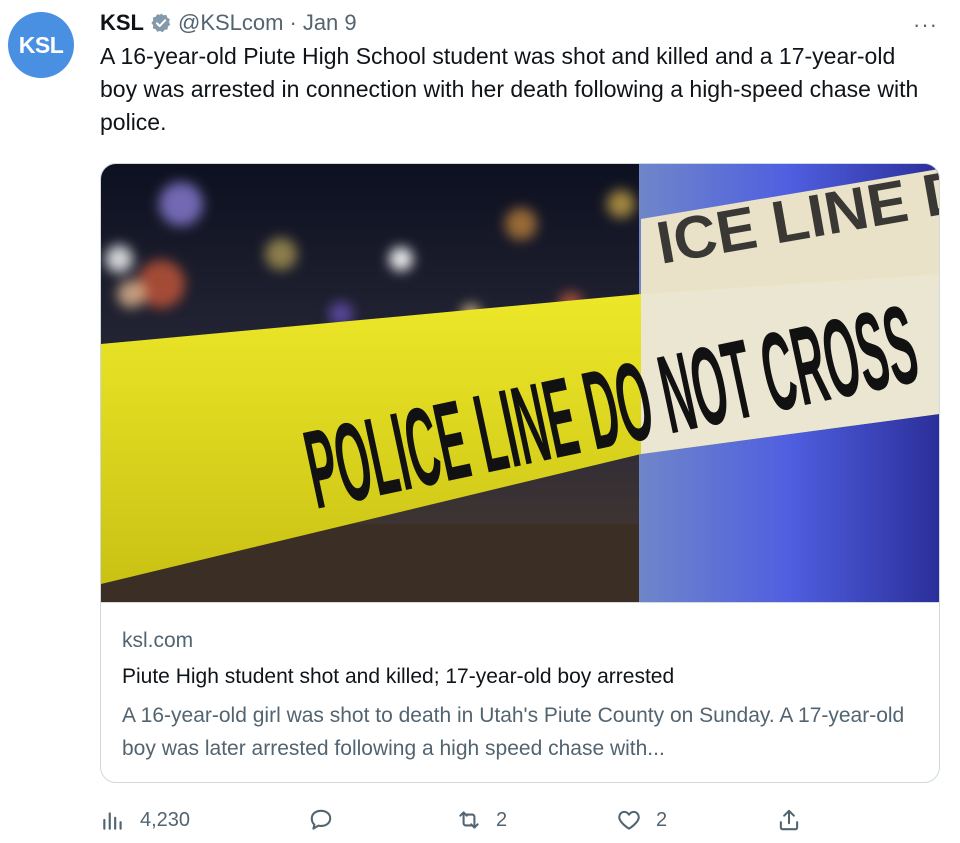 This screenshot has width=960, height=843. I want to click on account-name: KSL, so click(122, 23).